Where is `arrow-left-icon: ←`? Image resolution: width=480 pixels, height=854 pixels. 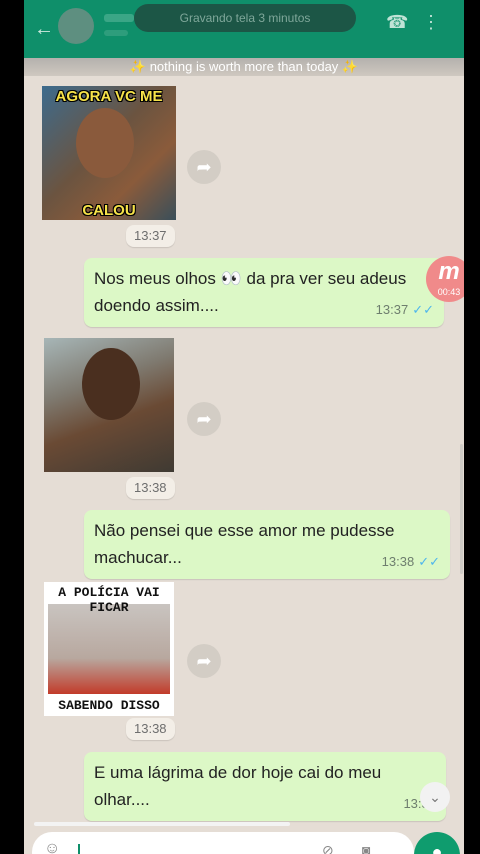 arrow-left-icon: ← is located at coordinates (44, 29).